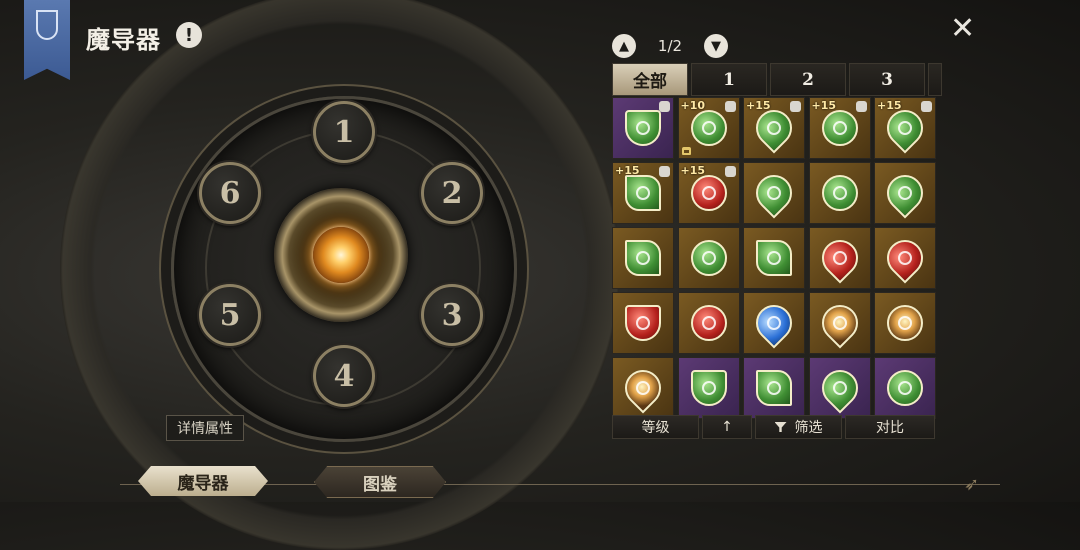 This screenshot has height=550, width=1080. I want to click on tab-magic-device: 魔导器, so click(203, 481).